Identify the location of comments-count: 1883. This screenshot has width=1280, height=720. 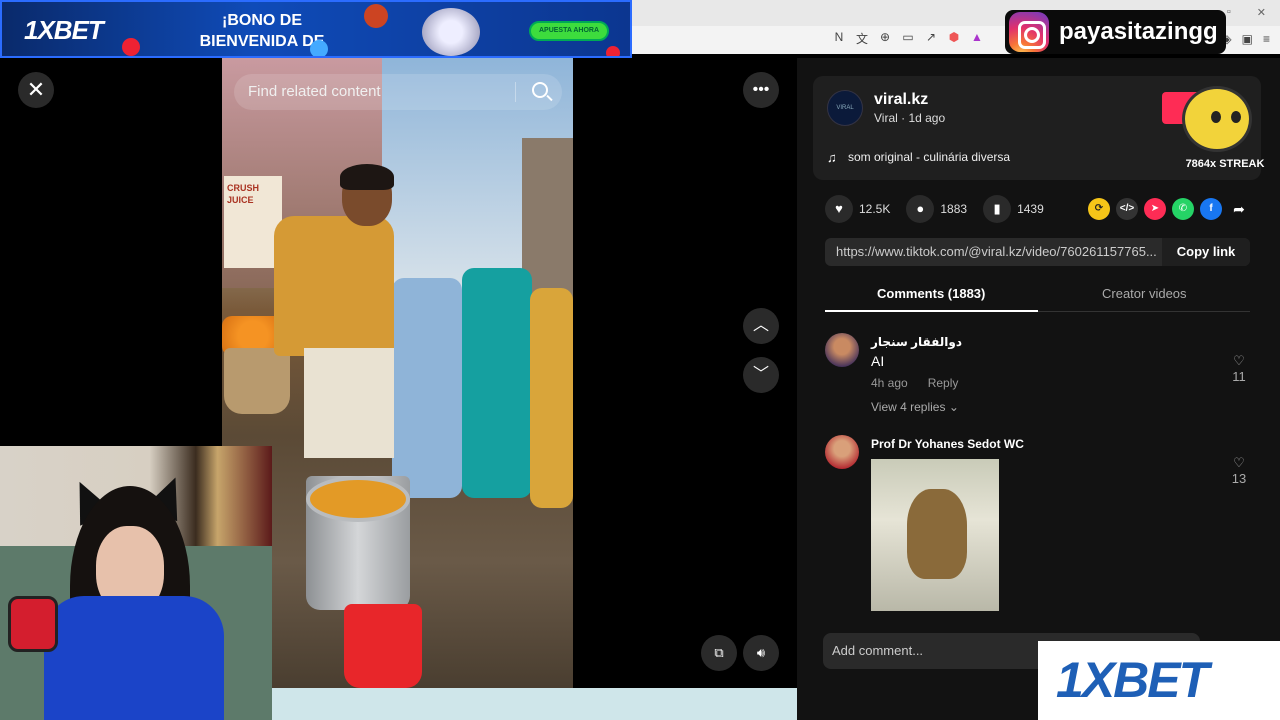
(954, 209).